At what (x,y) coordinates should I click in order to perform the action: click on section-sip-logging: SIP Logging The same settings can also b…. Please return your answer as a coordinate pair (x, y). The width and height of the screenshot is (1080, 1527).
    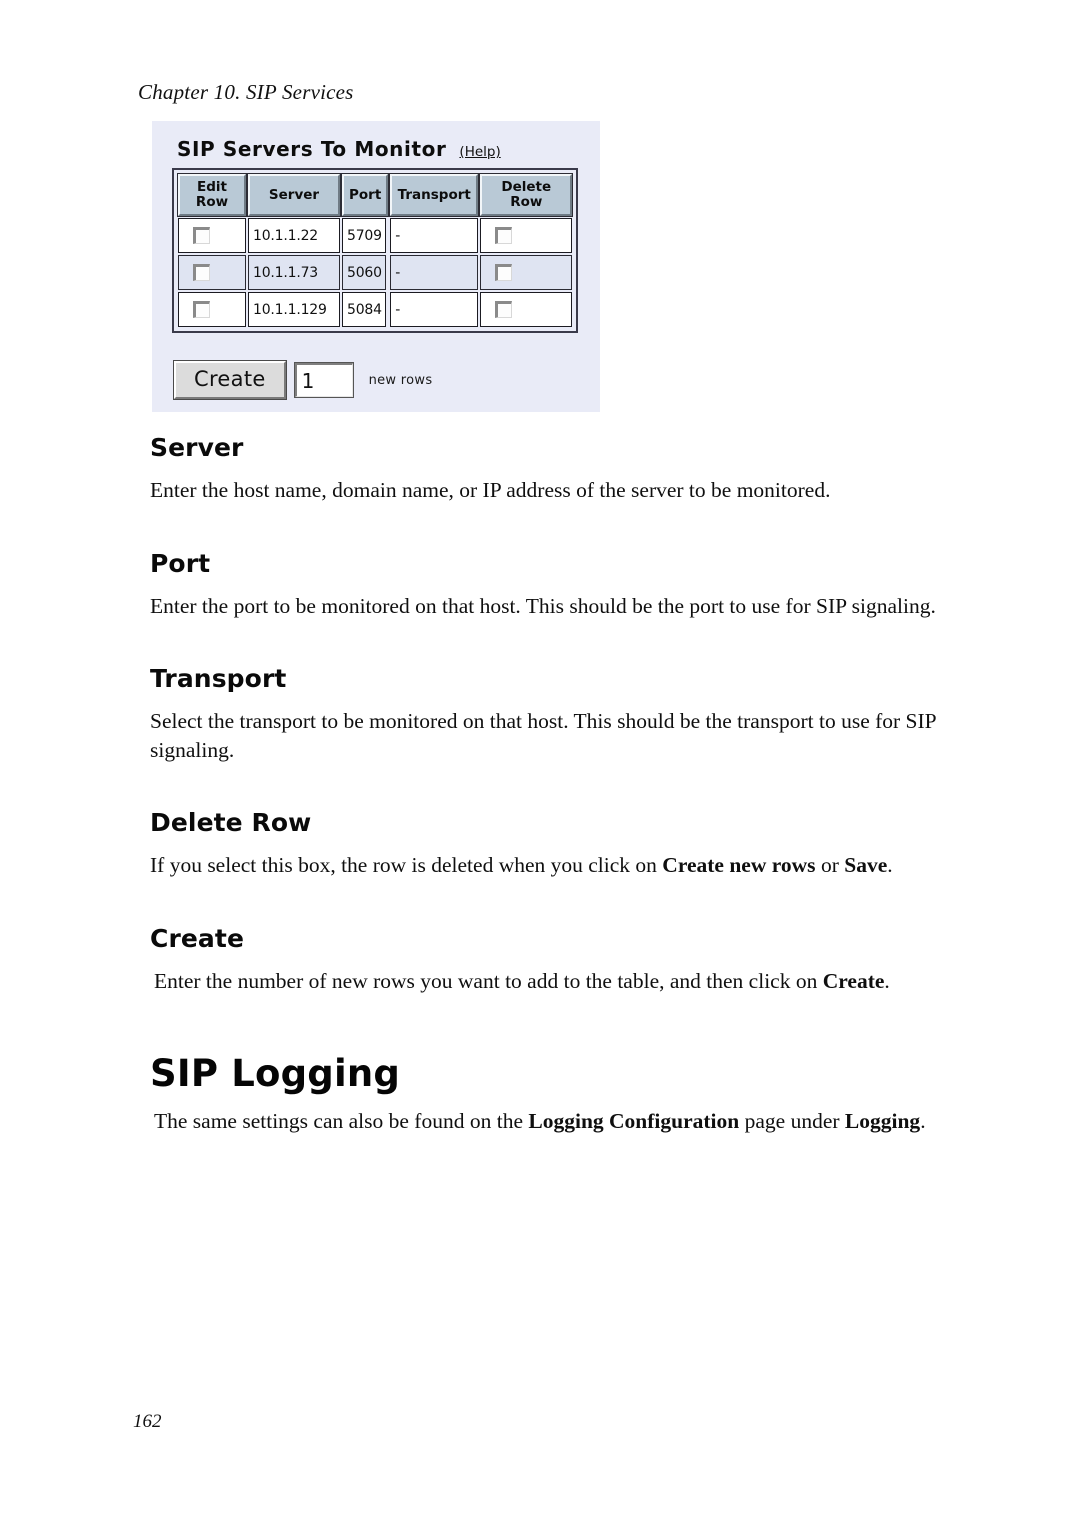
    Looking at the image, I should click on (556, 1094).